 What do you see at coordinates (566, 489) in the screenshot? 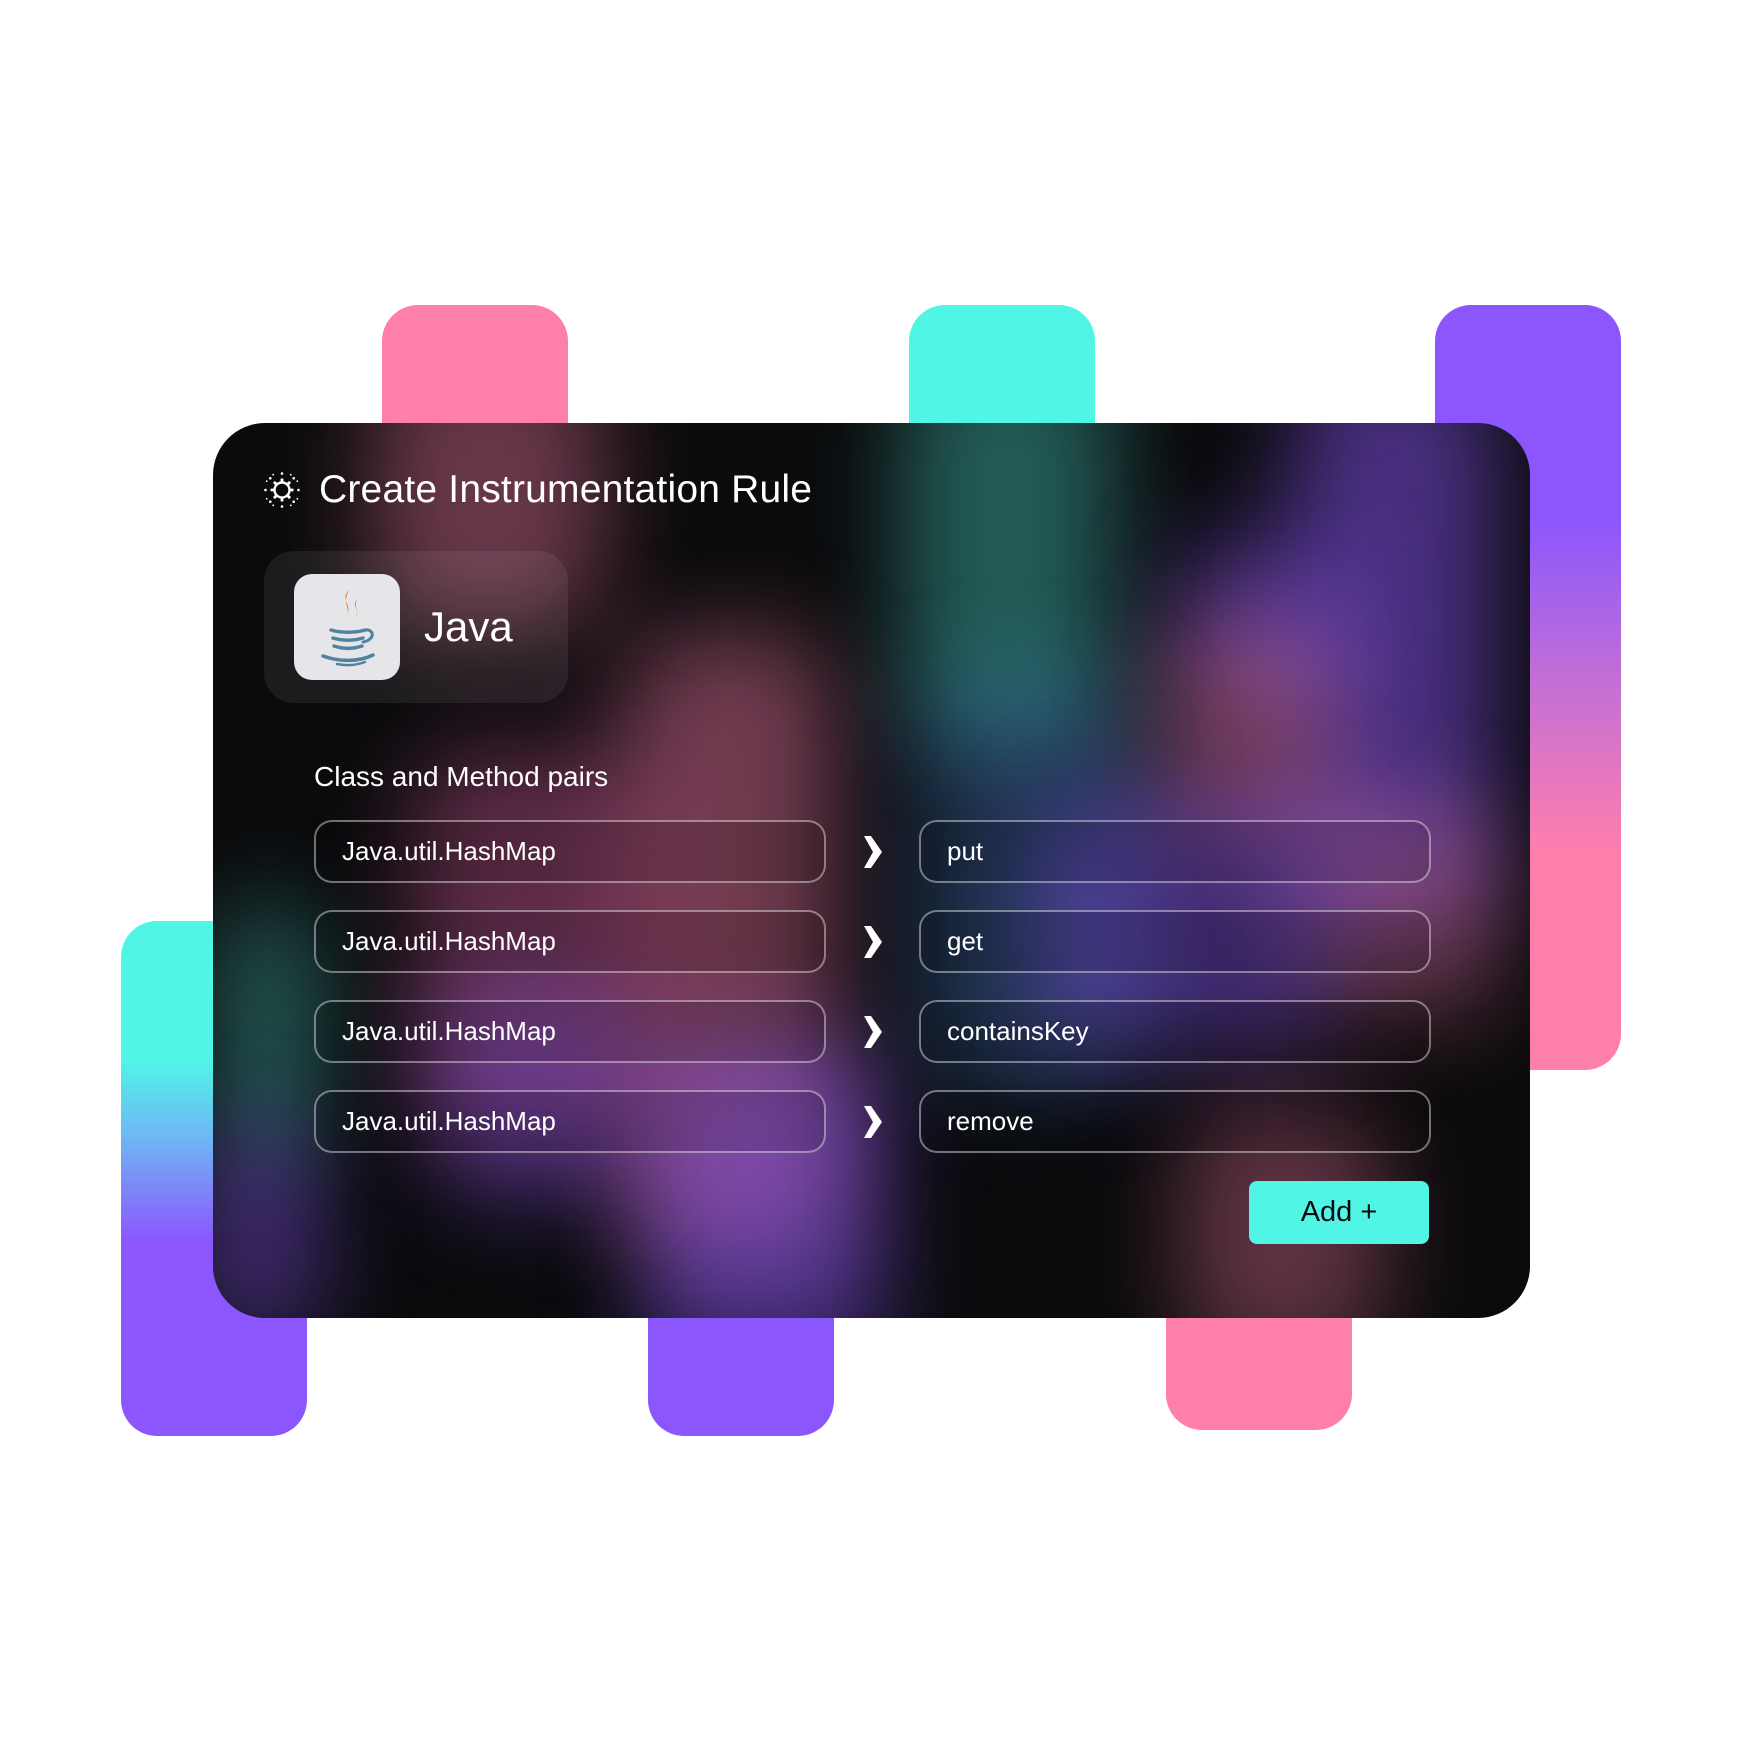
I see `page-title: Create Instrumentation Rule` at bounding box center [566, 489].